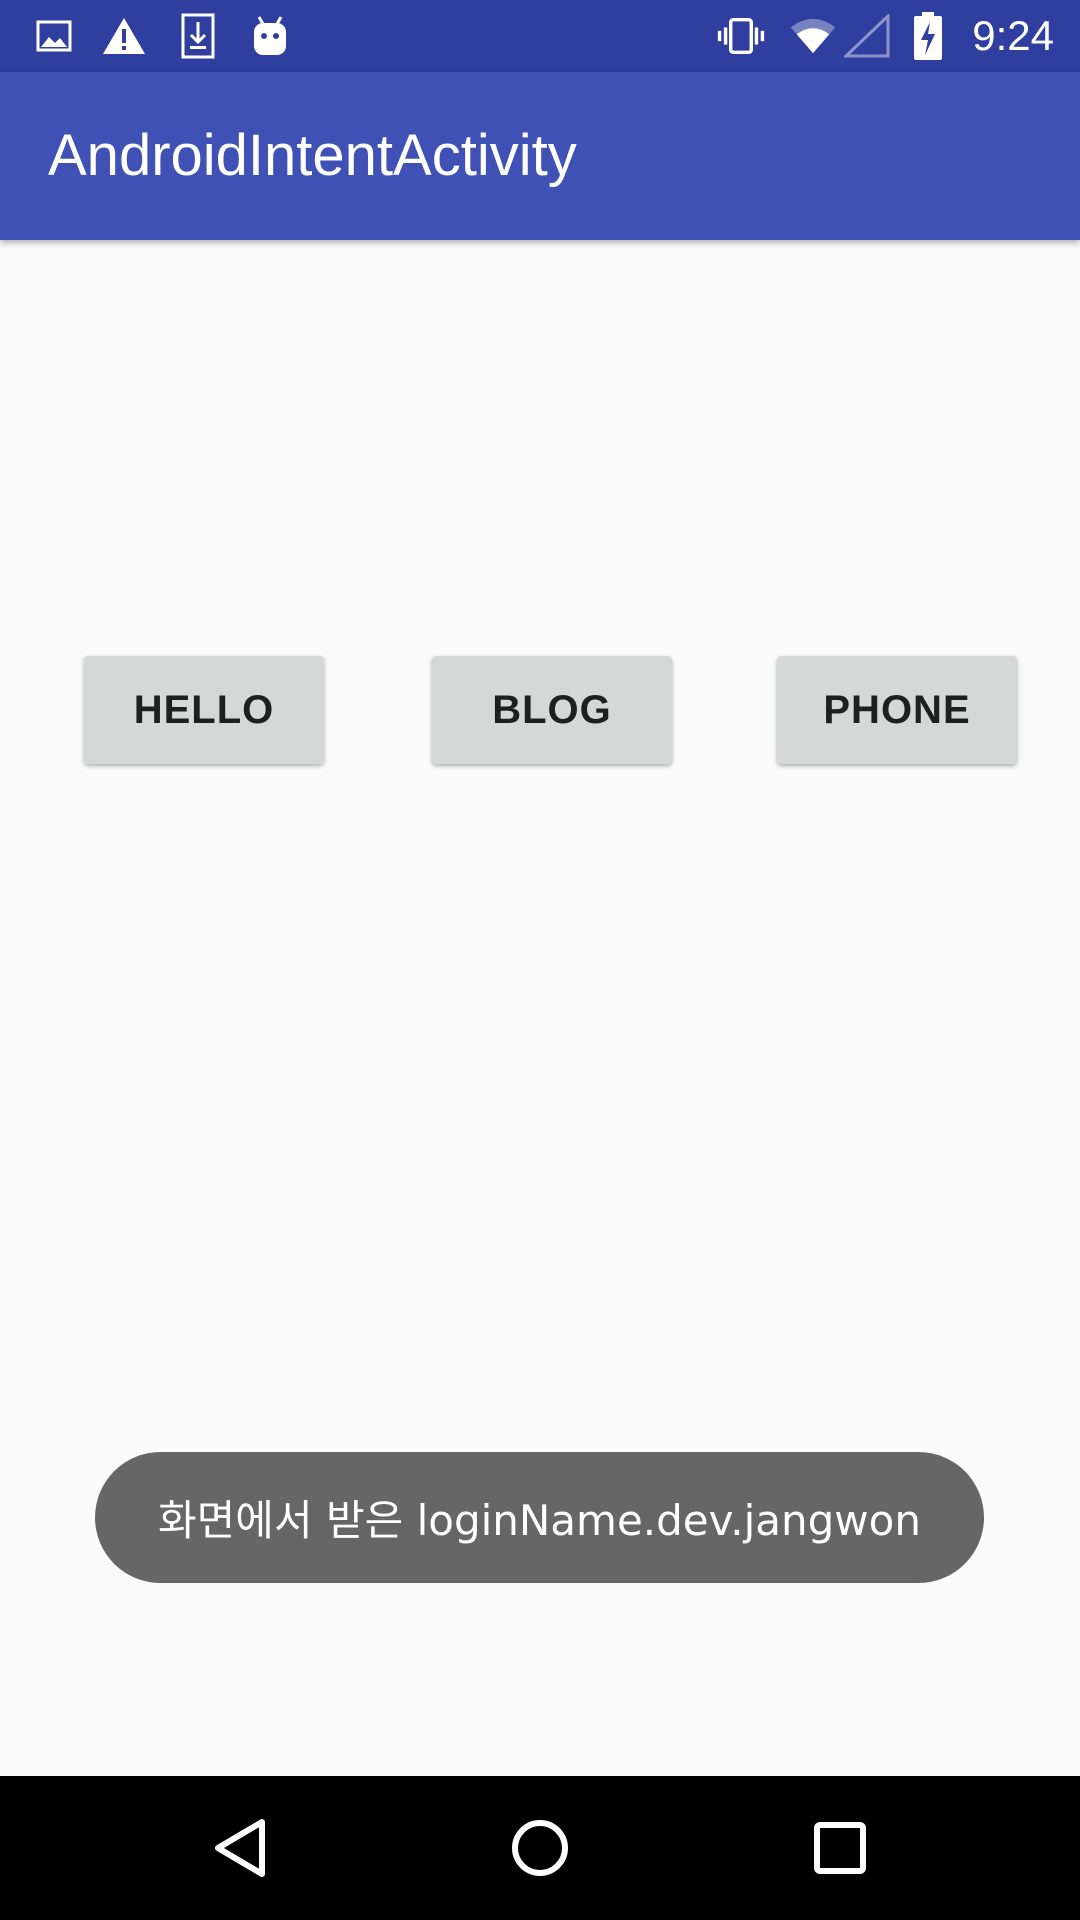 The width and height of the screenshot is (1080, 1920). Describe the element at coordinates (240, 1848) in the screenshot. I see `back-icon` at that location.